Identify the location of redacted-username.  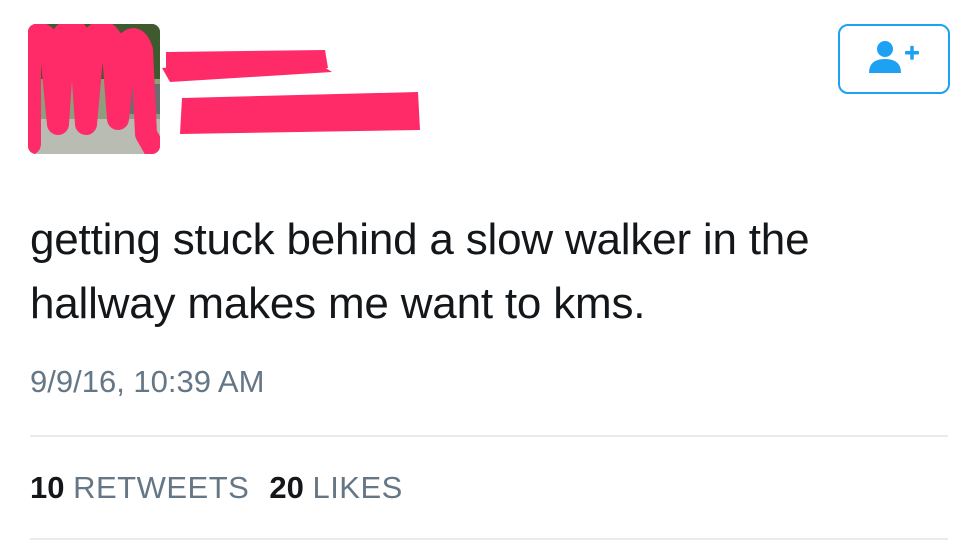
(291, 92).